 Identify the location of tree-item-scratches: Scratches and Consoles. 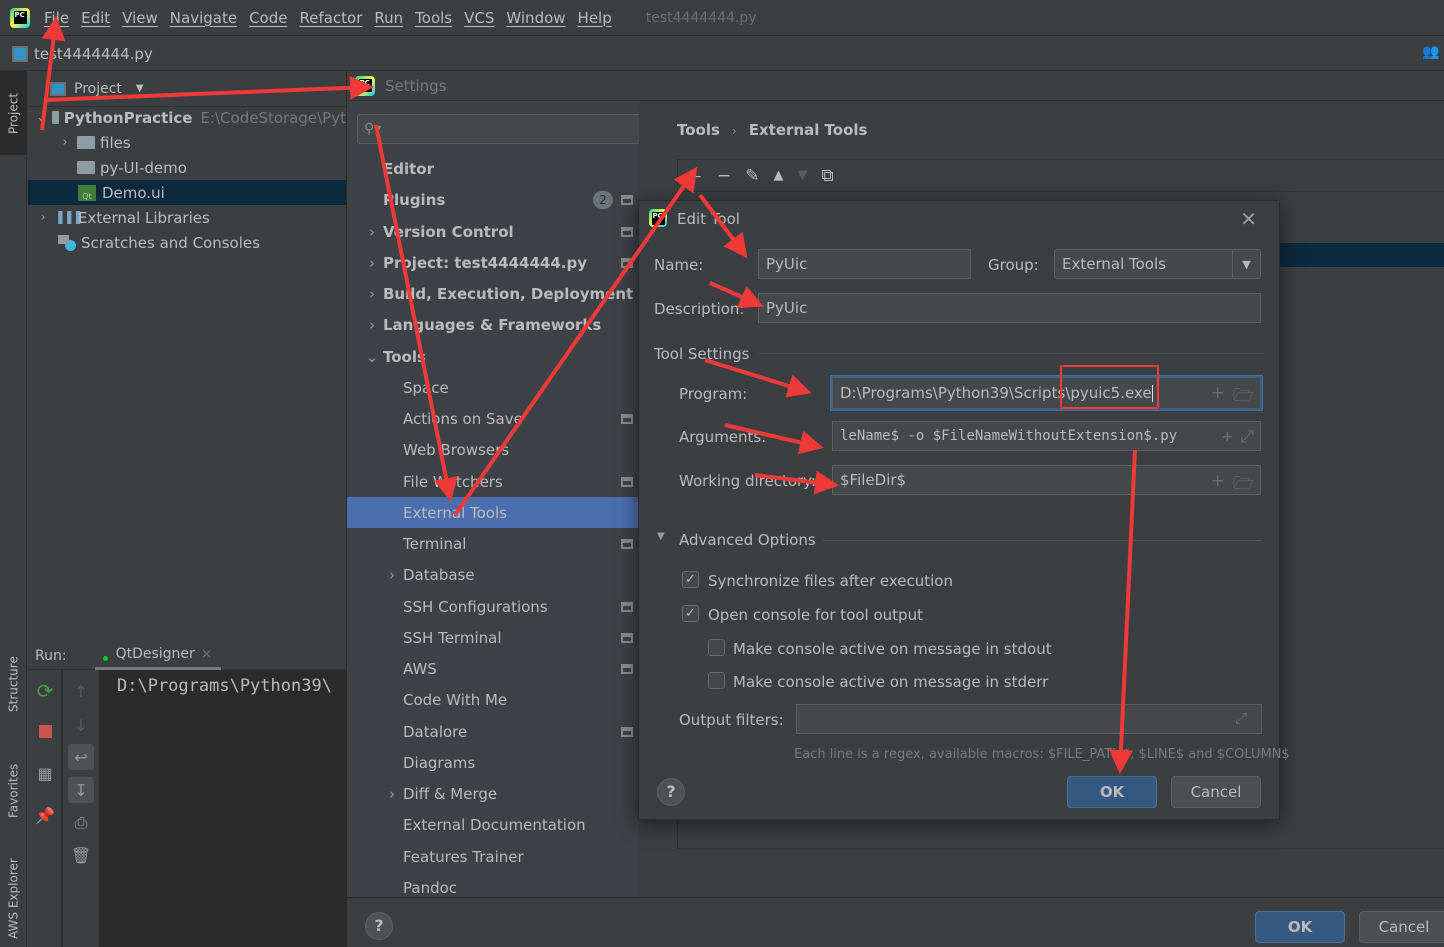
(187, 242).